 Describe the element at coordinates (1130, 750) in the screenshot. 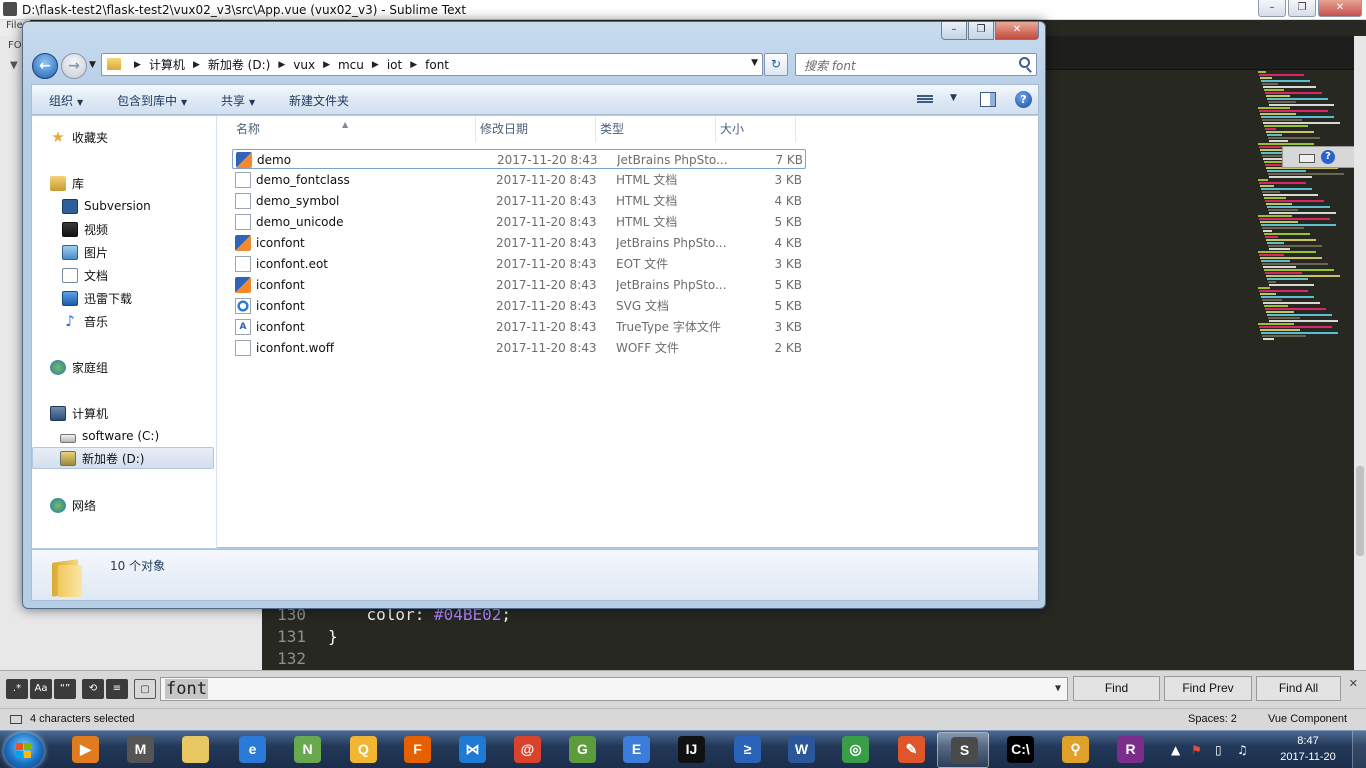

I see `taskbar-winrar: R` at that location.